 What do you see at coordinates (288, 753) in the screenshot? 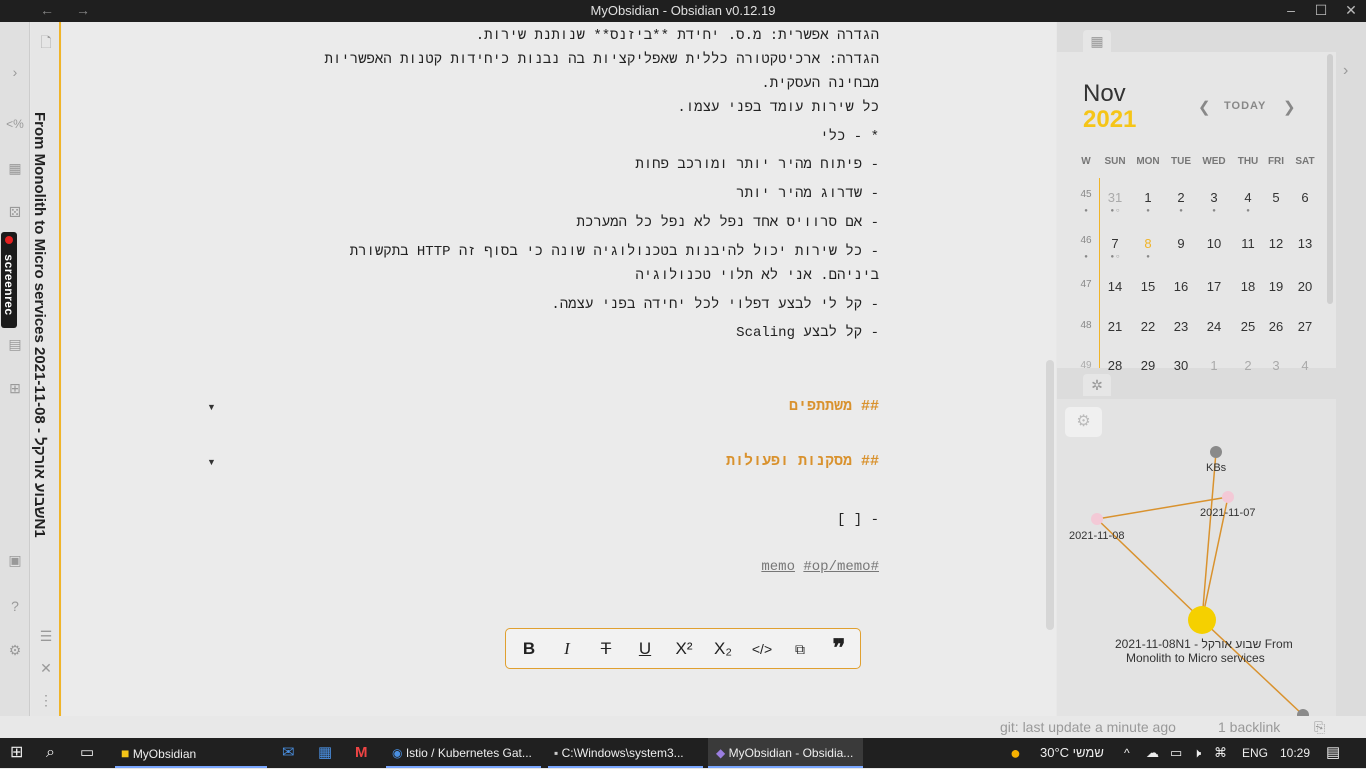
I see `mail-icon: ✉` at bounding box center [288, 753].